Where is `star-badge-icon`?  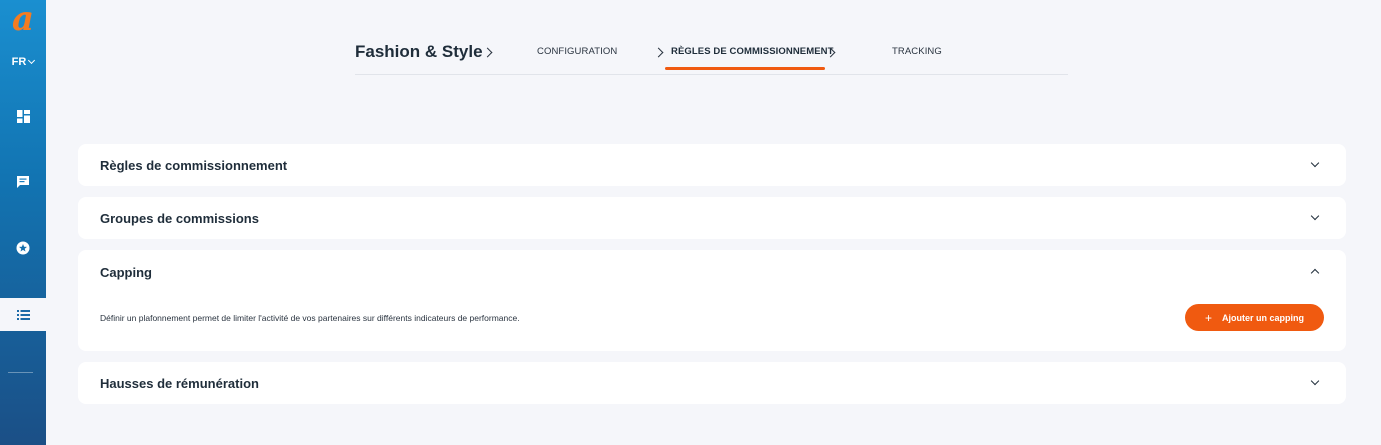
star-badge-icon is located at coordinates (23, 248).